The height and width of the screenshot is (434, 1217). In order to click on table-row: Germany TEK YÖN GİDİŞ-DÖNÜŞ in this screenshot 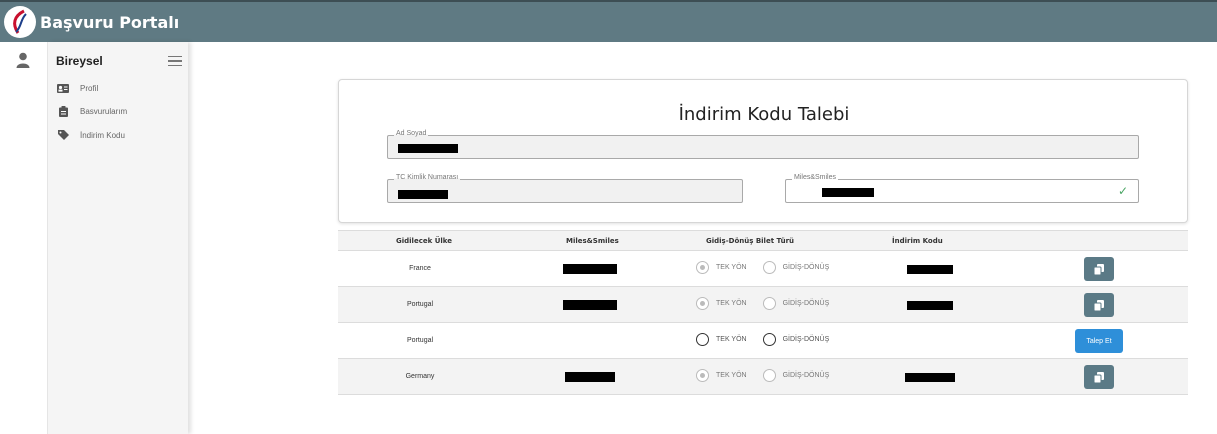, I will do `click(763, 377)`.